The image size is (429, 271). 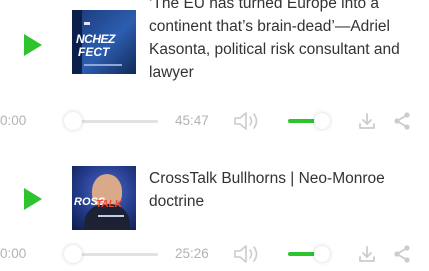 What do you see at coordinates (192, 120) in the screenshot?
I see `duration: 45:47` at bounding box center [192, 120].